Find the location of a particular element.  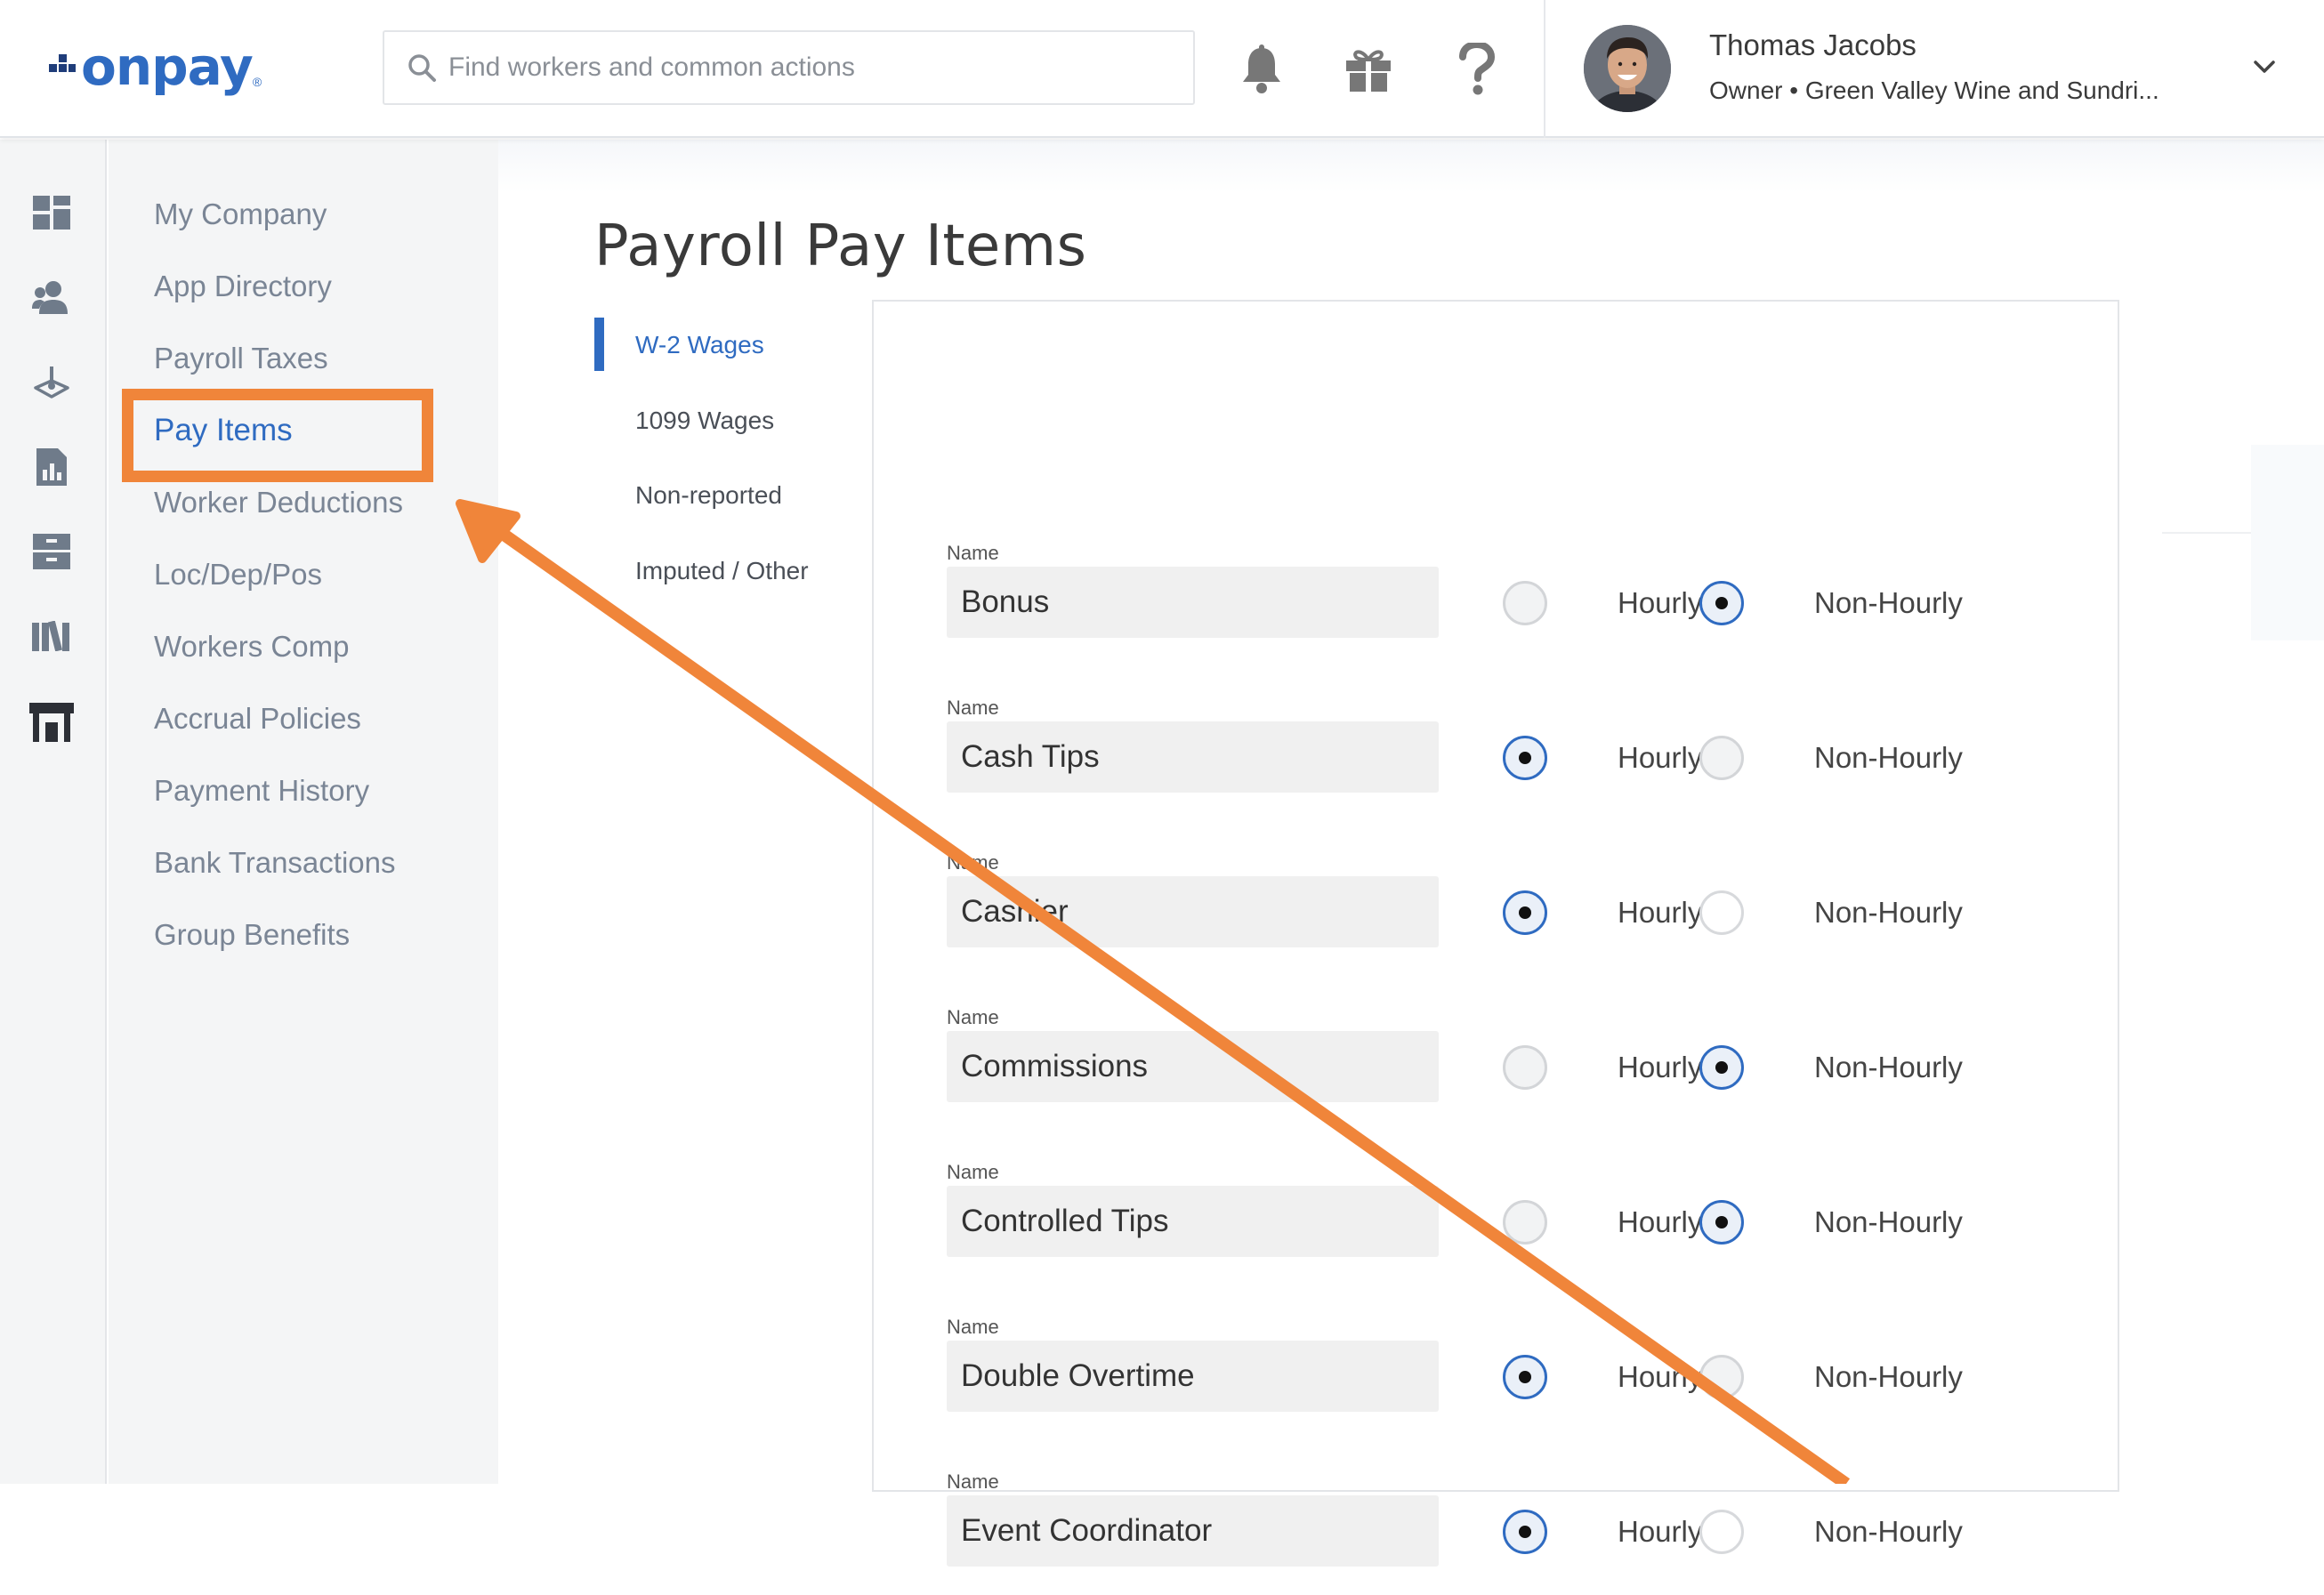

gift-icon is located at coordinates (1368, 69).